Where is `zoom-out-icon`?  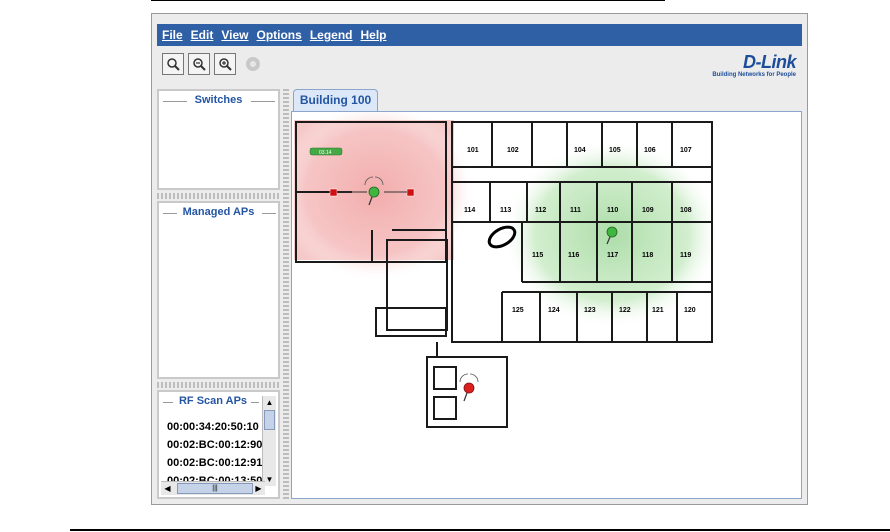
zoom-out-icon is located at coordinates (199, 64).